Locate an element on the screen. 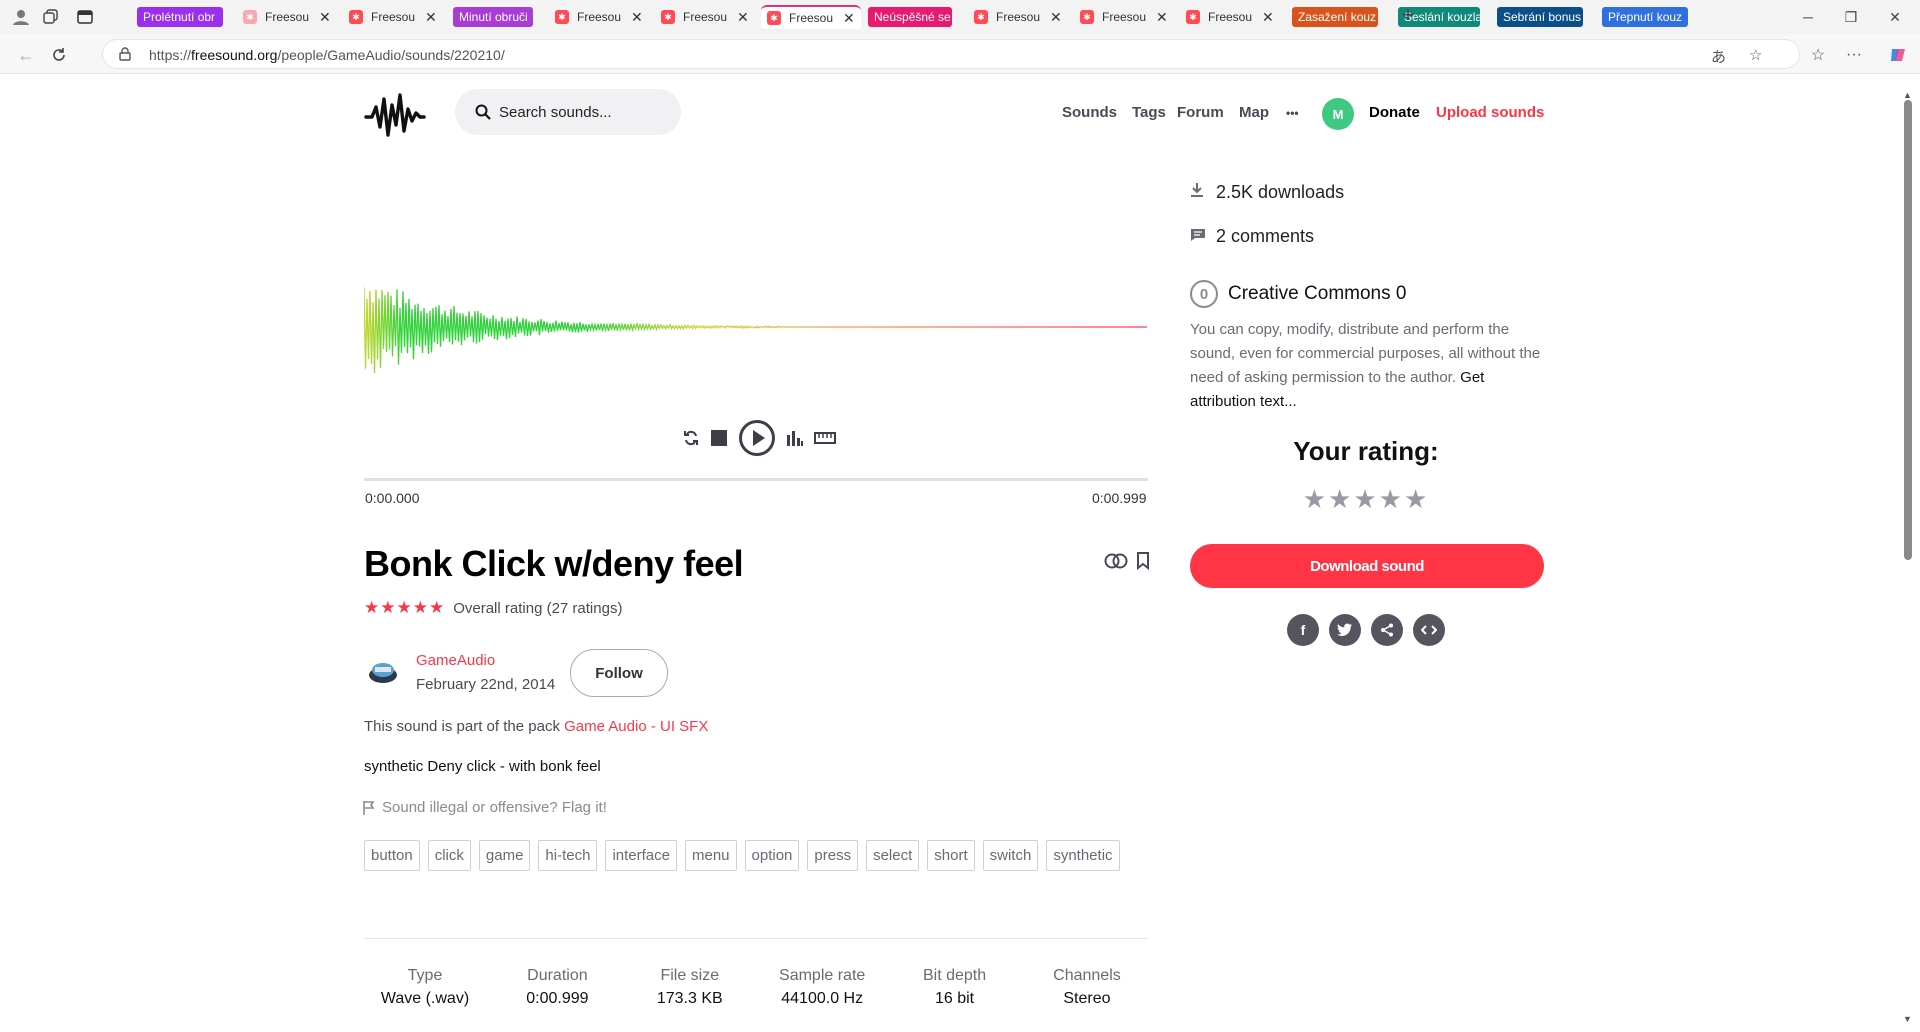  vertical-tabs-icon is located at coordinates (85, 17).